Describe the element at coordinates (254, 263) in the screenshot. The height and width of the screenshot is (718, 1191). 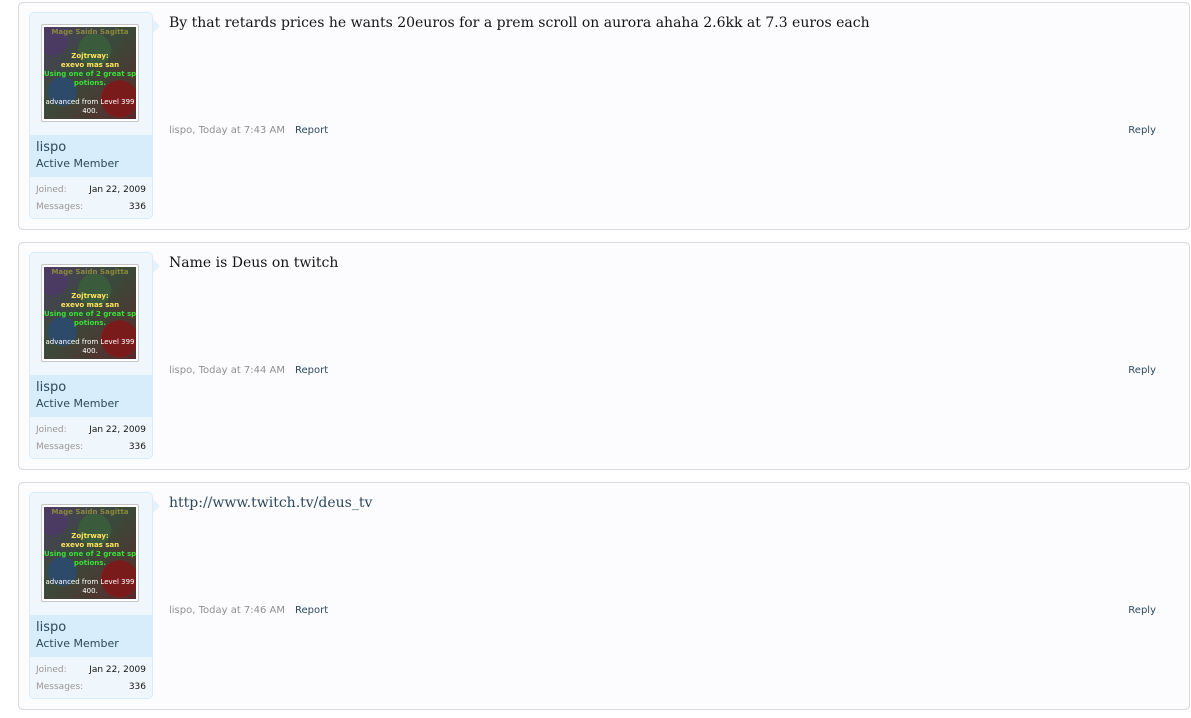
I see `message-content: Name is Deus on twitch` at that location.